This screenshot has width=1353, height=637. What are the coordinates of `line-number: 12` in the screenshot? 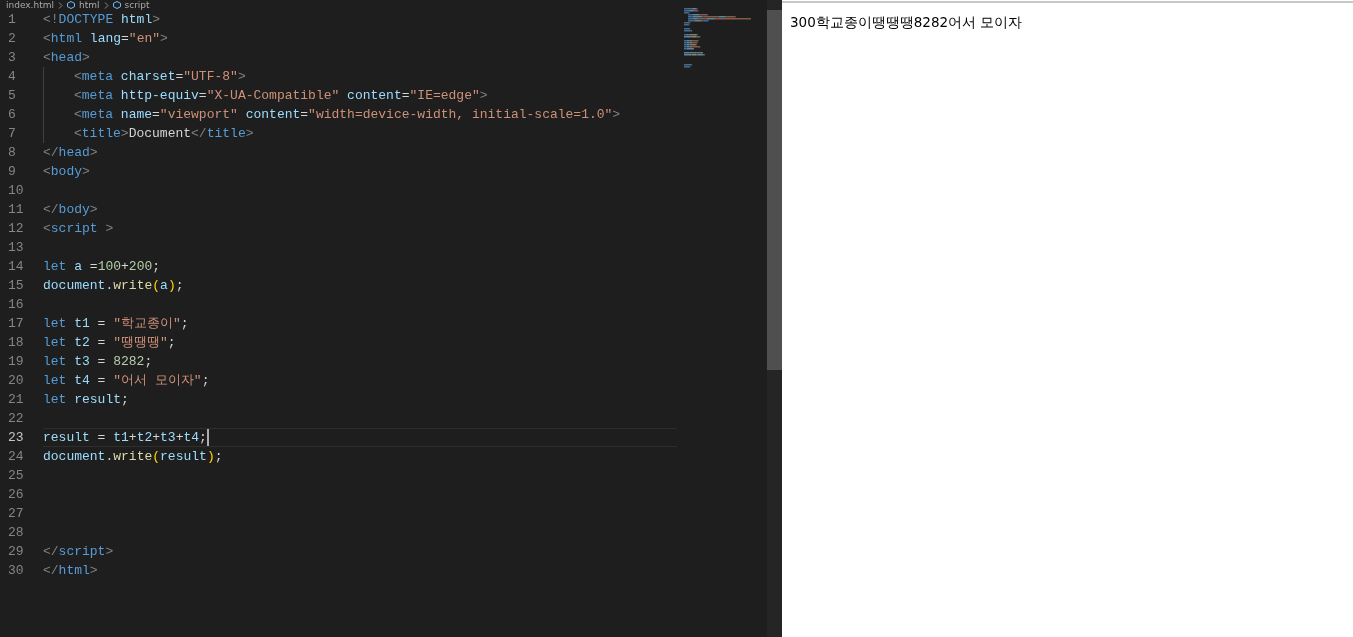 It's located at (16, 229).